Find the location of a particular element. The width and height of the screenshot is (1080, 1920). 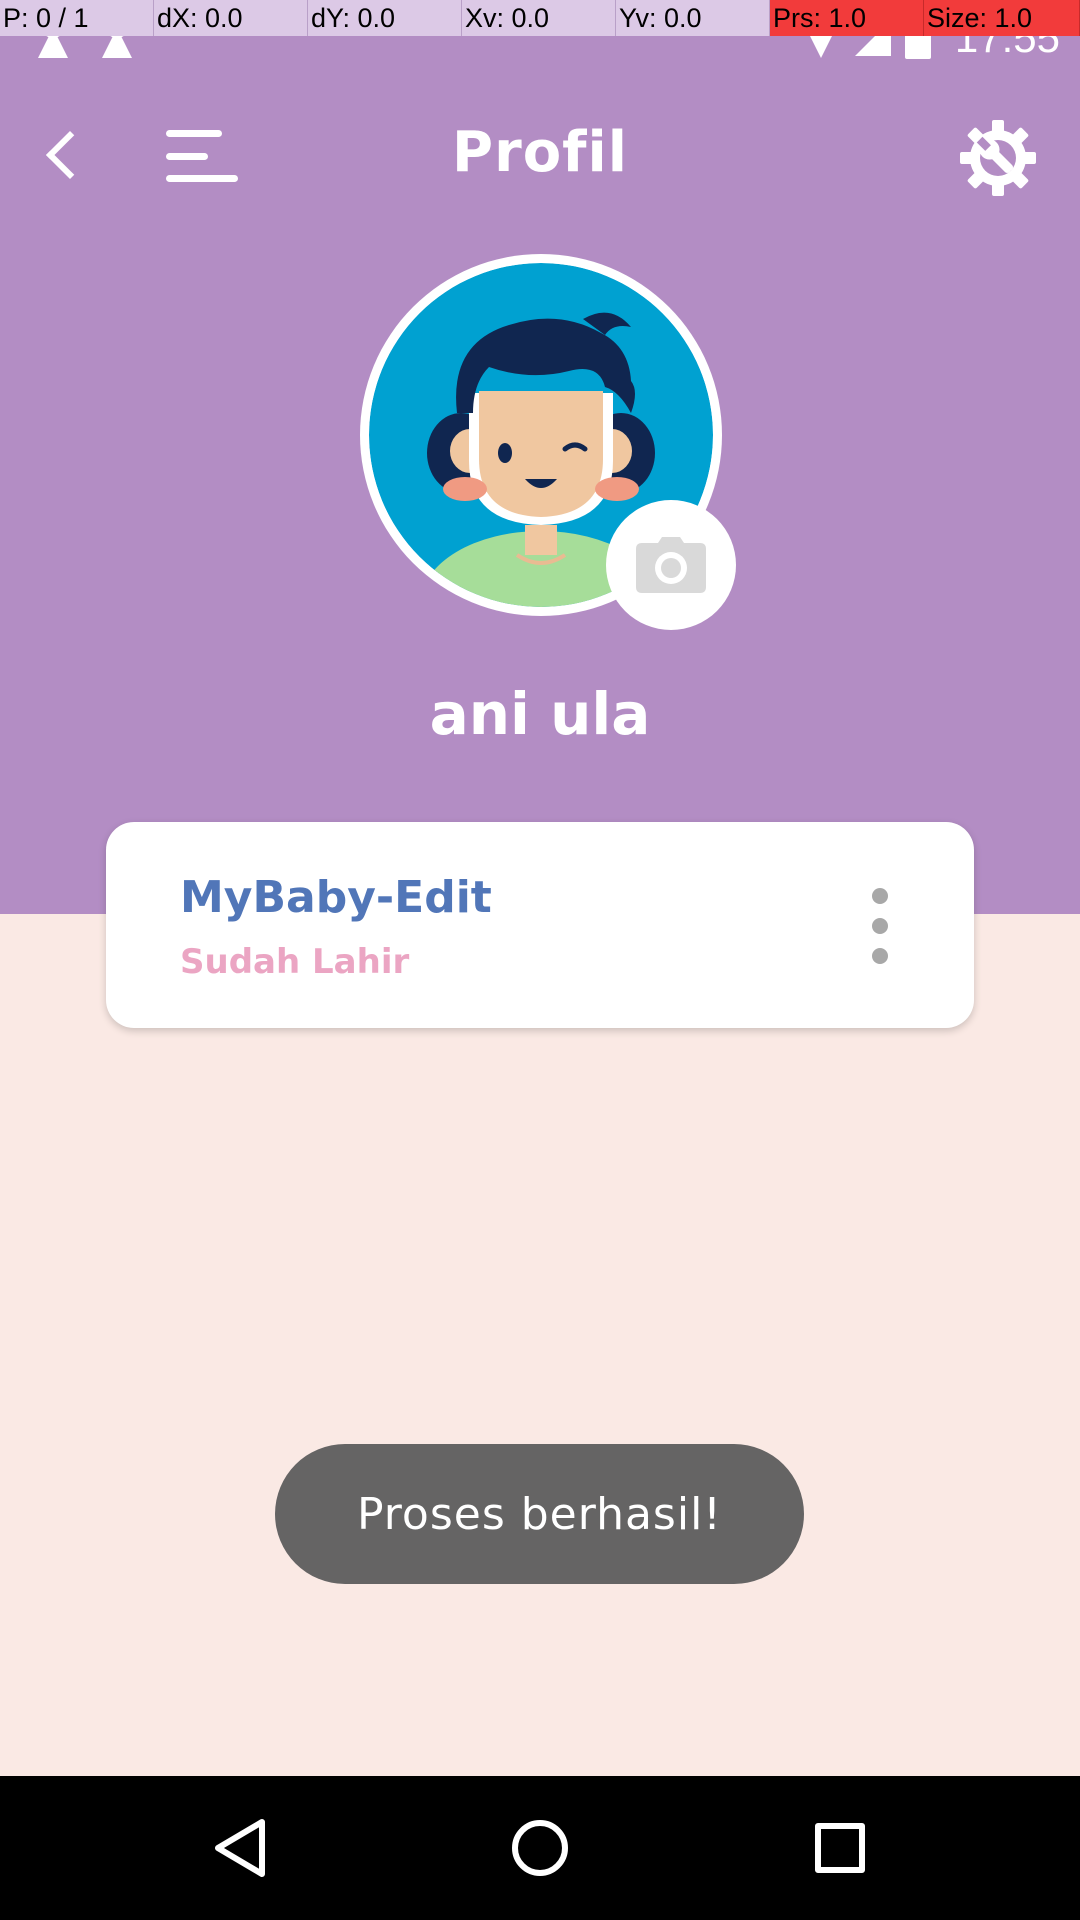

back-arrow-icon is located at coordinates (70, 155).